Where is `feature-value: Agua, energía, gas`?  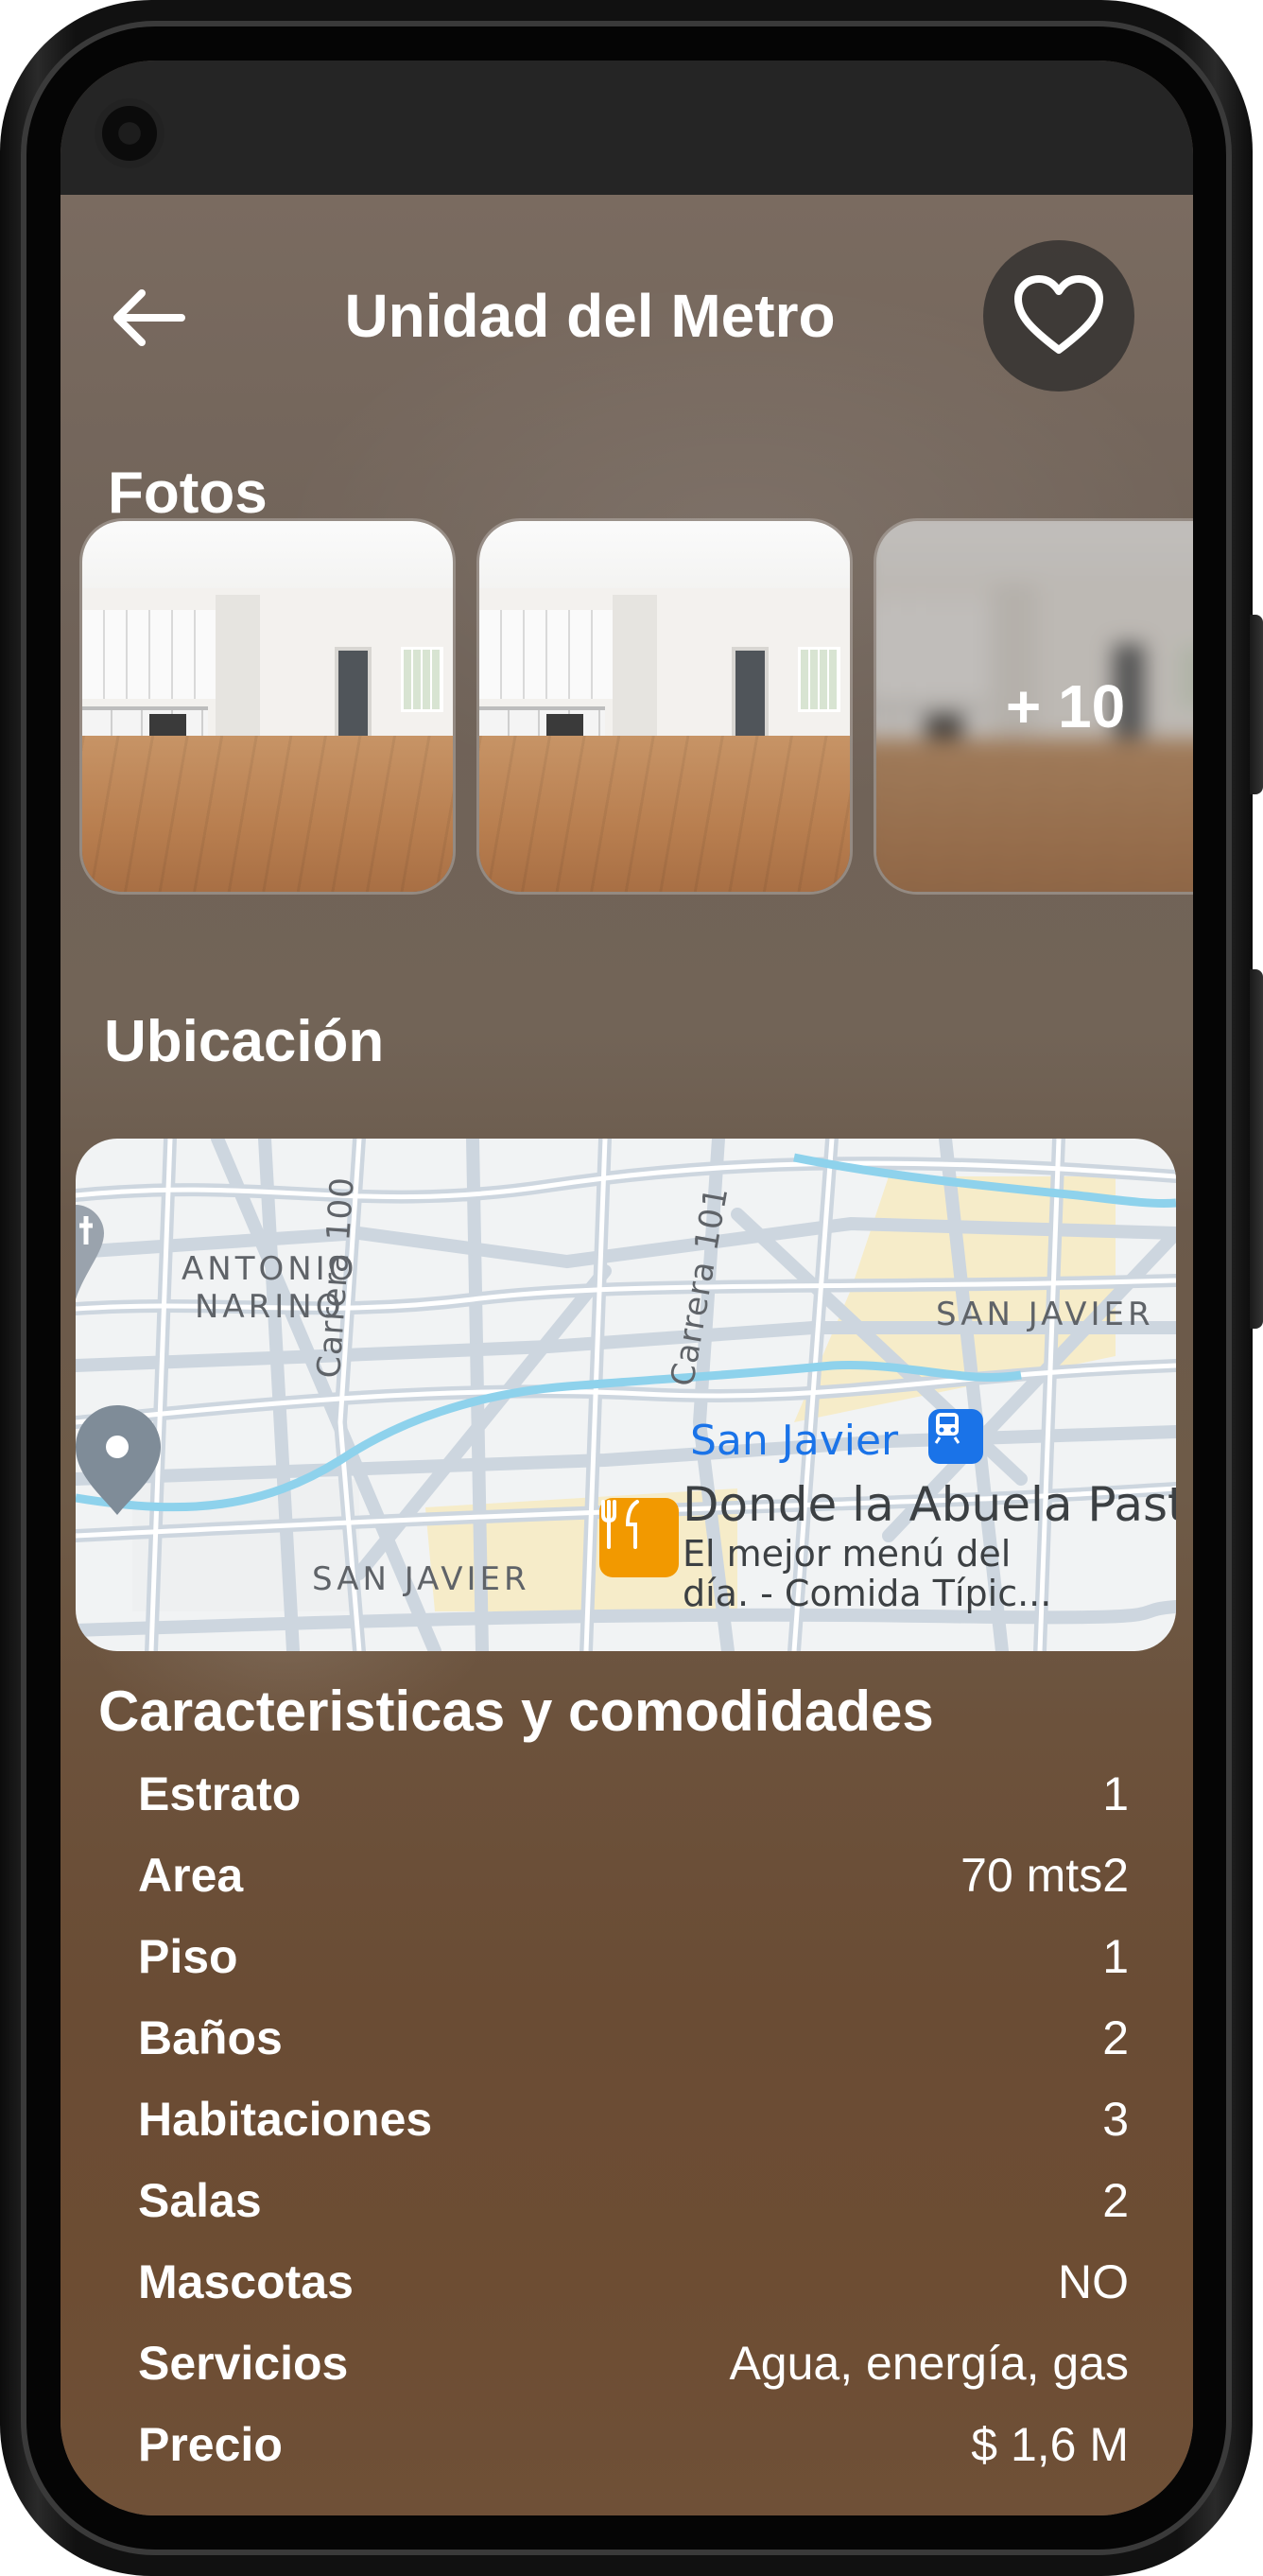
feature-value: Agua, energía, gas is located at coordinates (929, 2363).